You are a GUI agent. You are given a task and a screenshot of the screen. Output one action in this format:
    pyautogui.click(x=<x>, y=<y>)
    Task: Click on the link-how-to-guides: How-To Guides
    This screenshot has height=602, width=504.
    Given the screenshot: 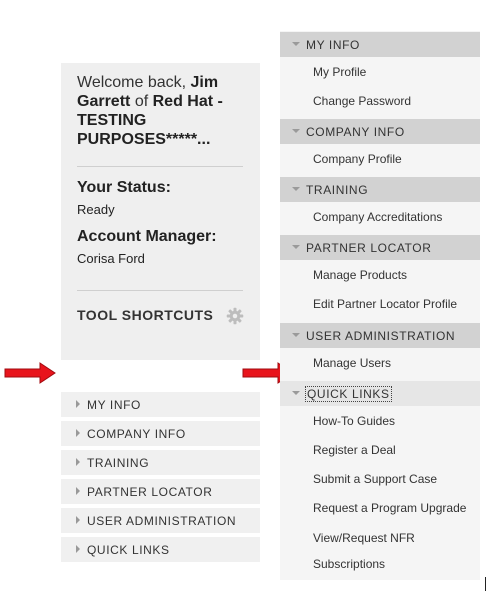 What is the action you would take?
    pyautogui.click(x=354, y=421)
    